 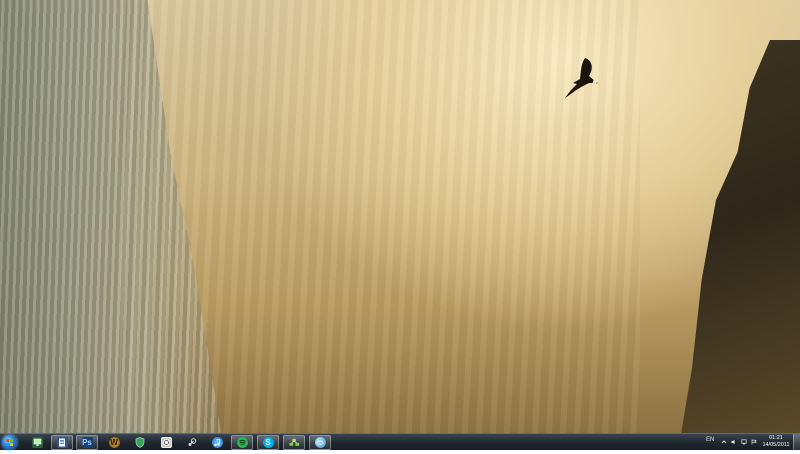 I want to click on word-document-icon, so click(x=62, y=442).